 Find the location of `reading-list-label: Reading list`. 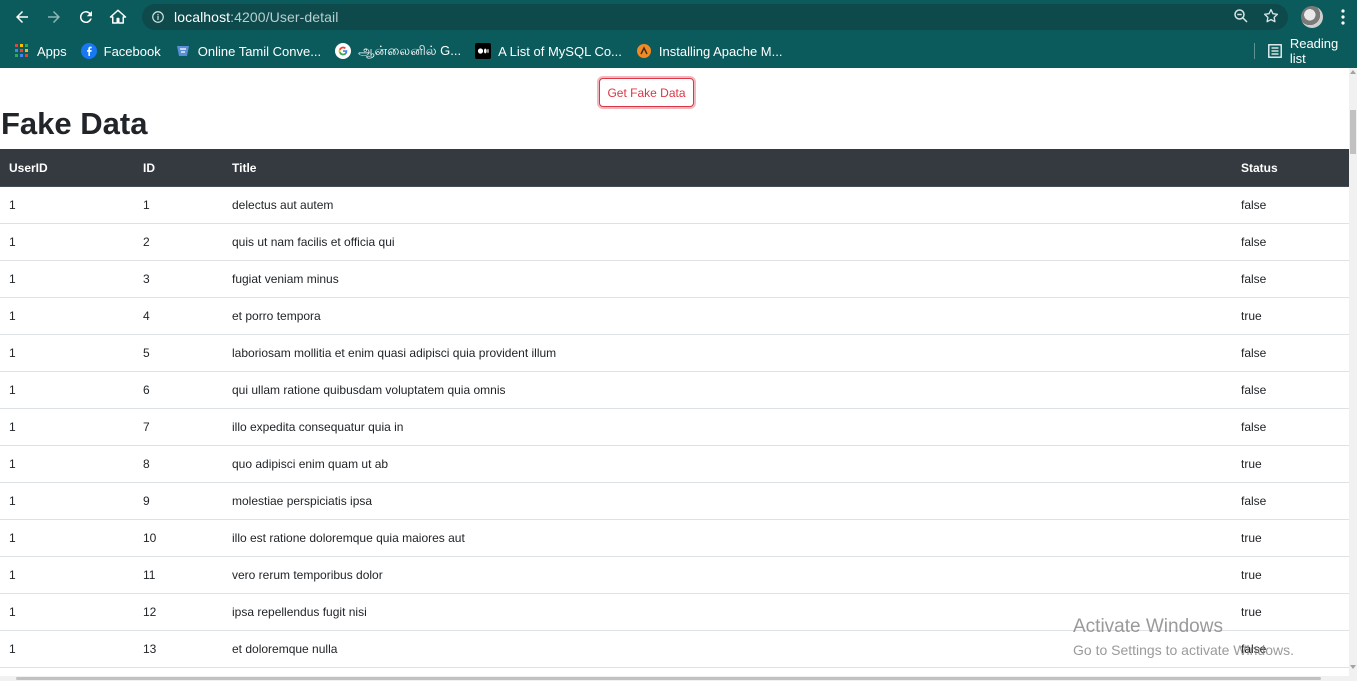

reading-list-label: Reading list is located at coordinates (1314, 51).